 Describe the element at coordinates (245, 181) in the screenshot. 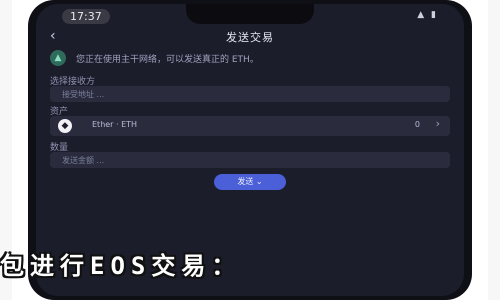

I see `send-label: 发送` at that location.